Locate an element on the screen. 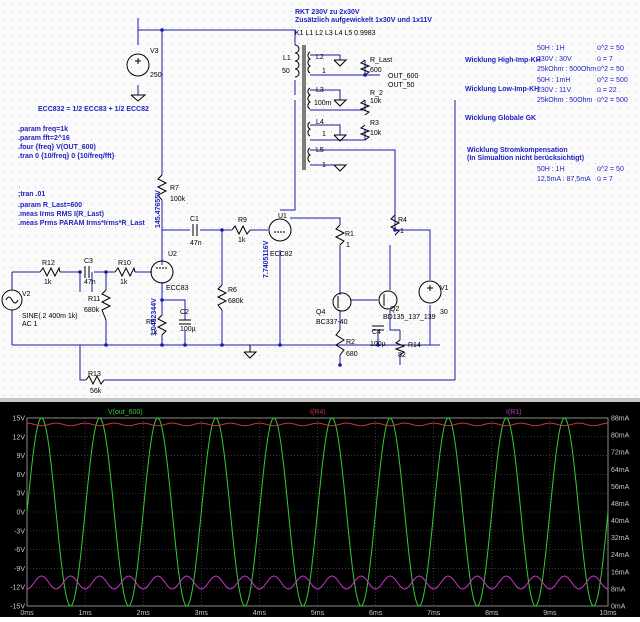 This screenshot has height=622, width=640. label-r11-value: 680k is located at coordinates (92, 310).